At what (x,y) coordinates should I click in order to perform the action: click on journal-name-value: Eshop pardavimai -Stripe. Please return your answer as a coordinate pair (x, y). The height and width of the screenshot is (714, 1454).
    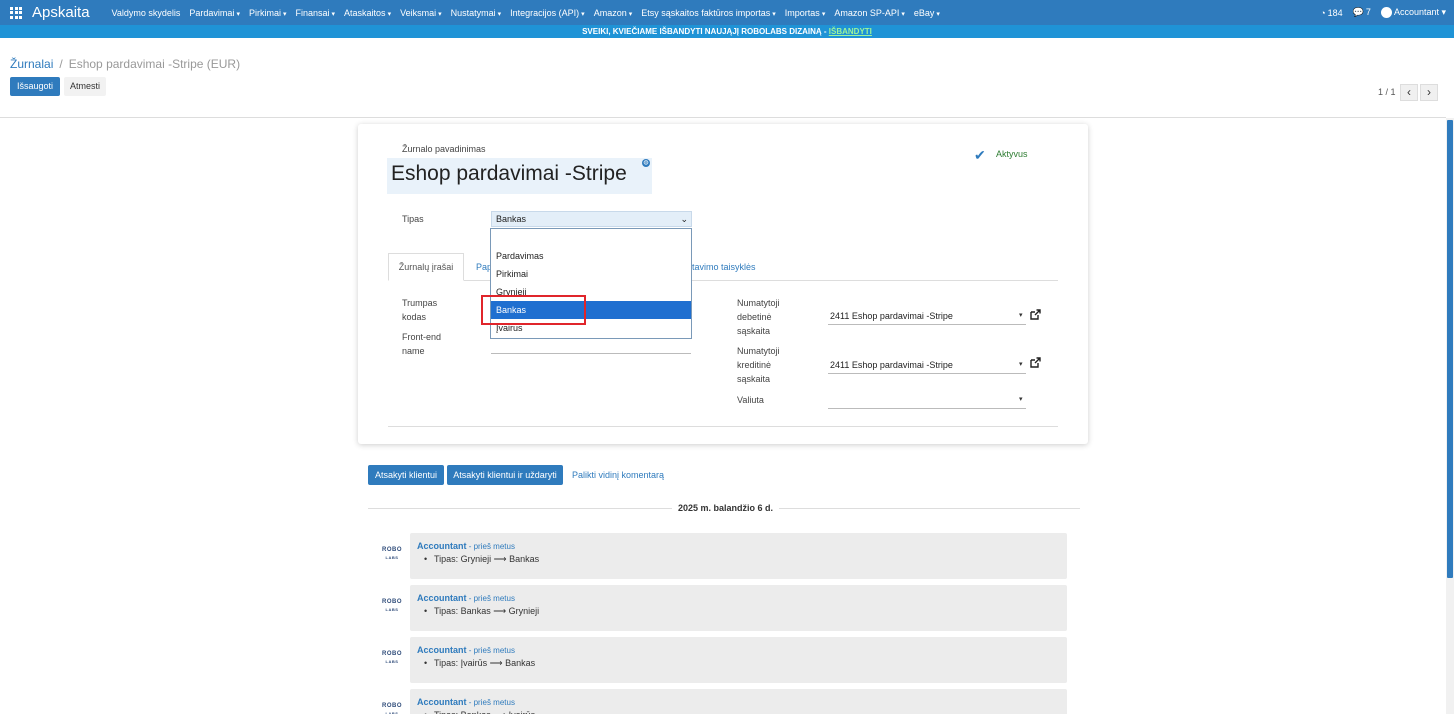
    Looking at the image, I should click on (509, 174).